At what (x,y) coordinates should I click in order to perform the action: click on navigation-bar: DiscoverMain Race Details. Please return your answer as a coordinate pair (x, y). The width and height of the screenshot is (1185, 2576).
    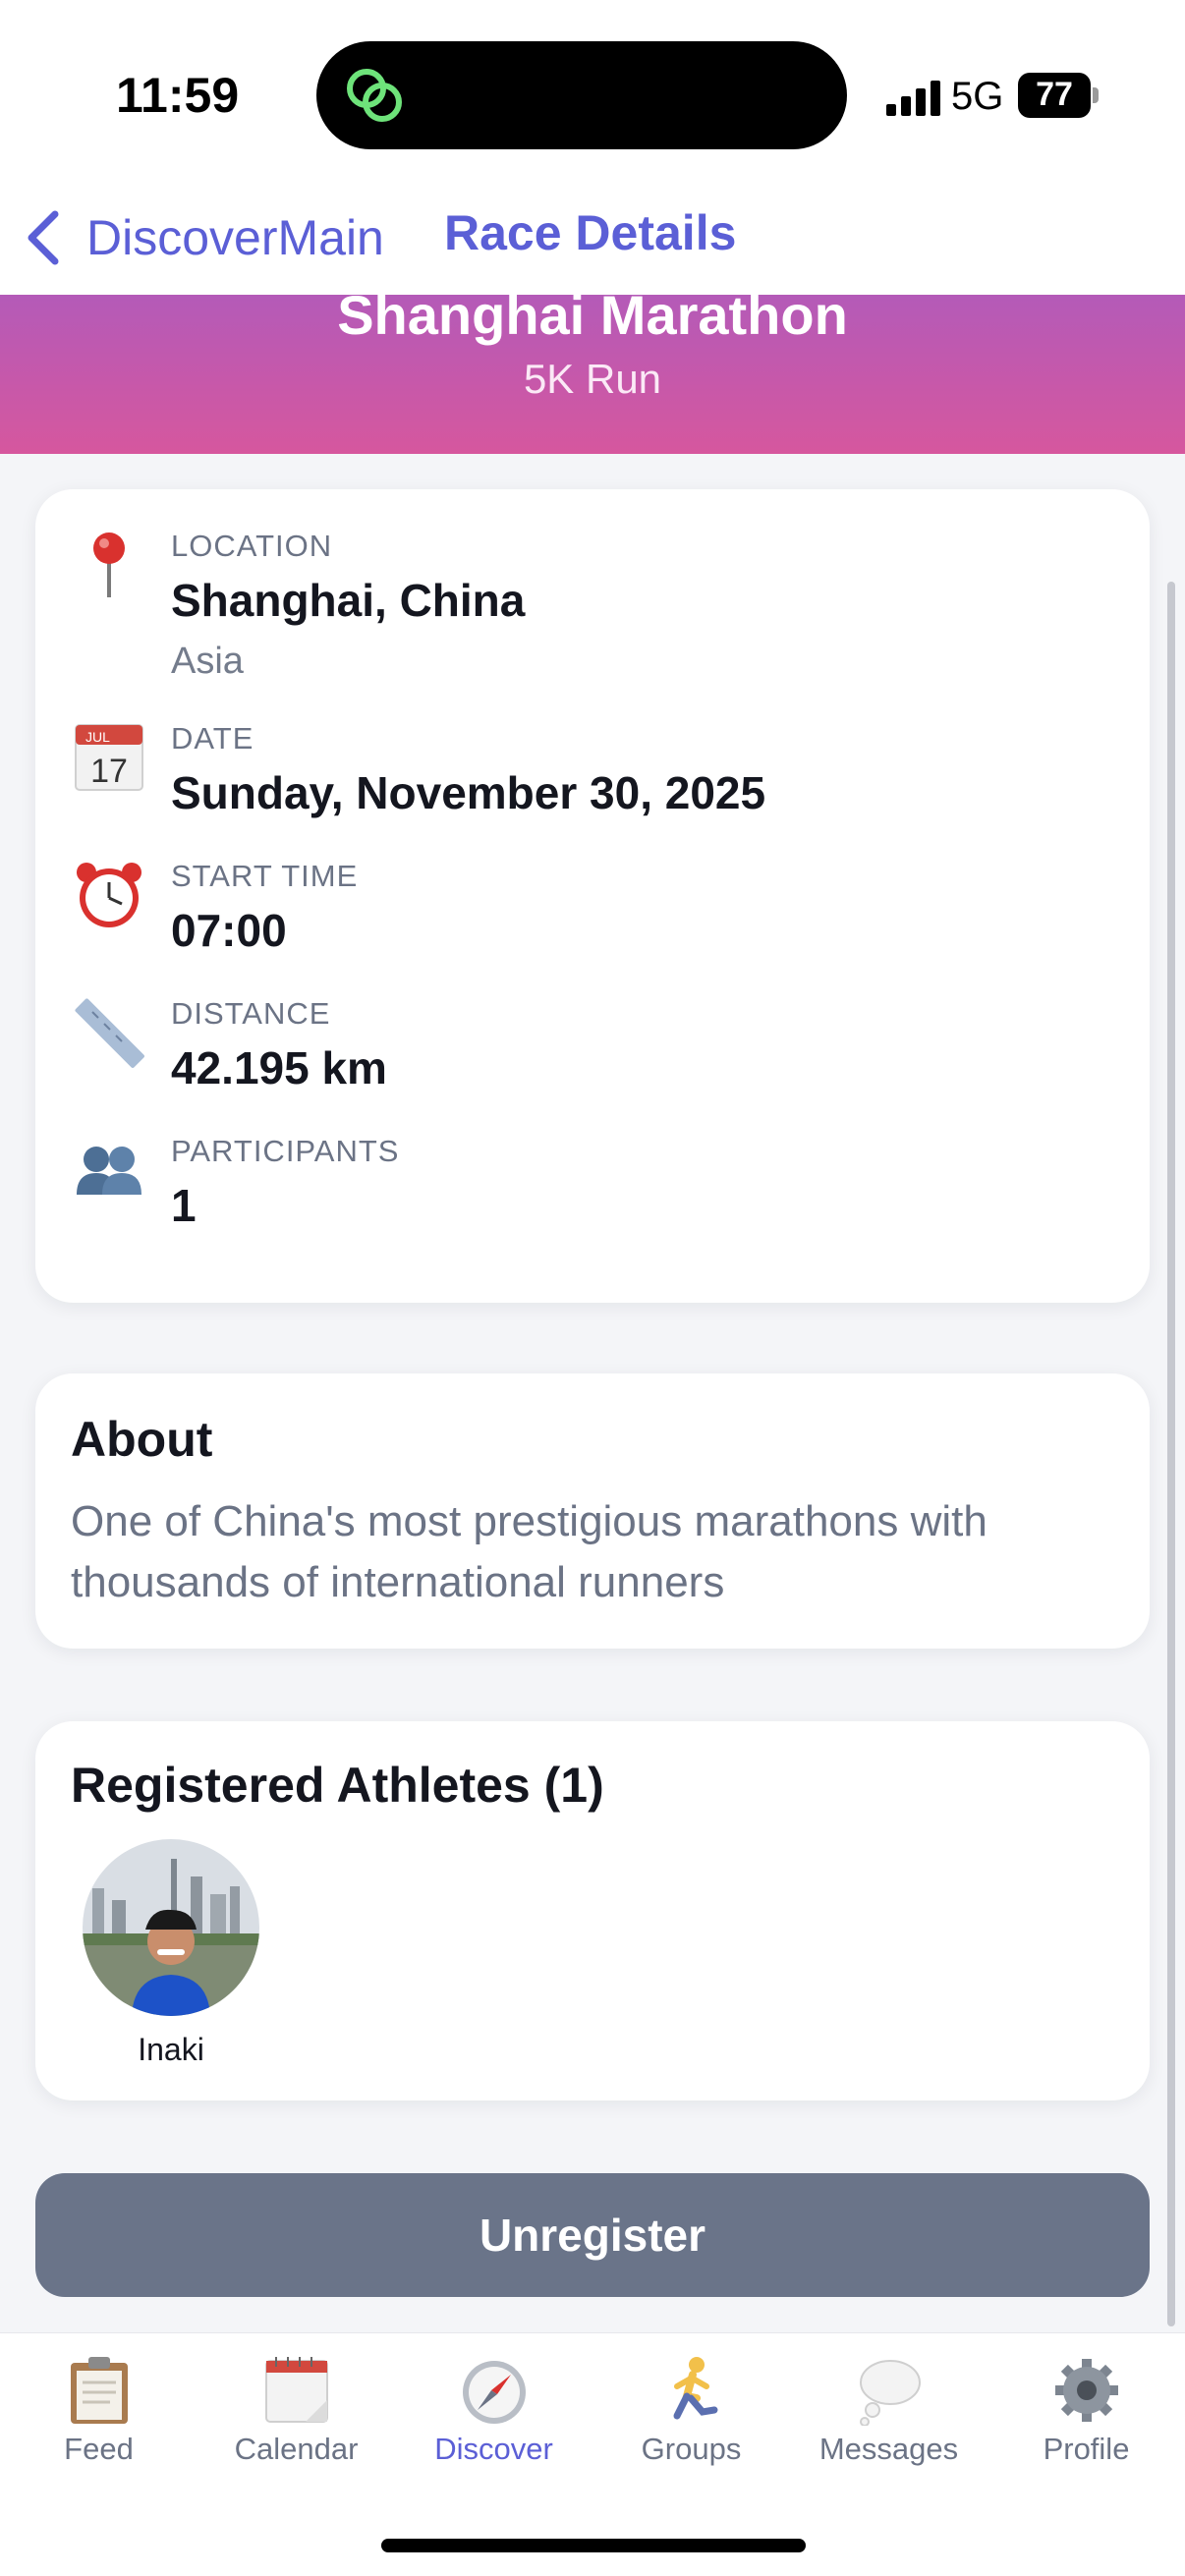
    Looking at the image, I should click on (592, 242).